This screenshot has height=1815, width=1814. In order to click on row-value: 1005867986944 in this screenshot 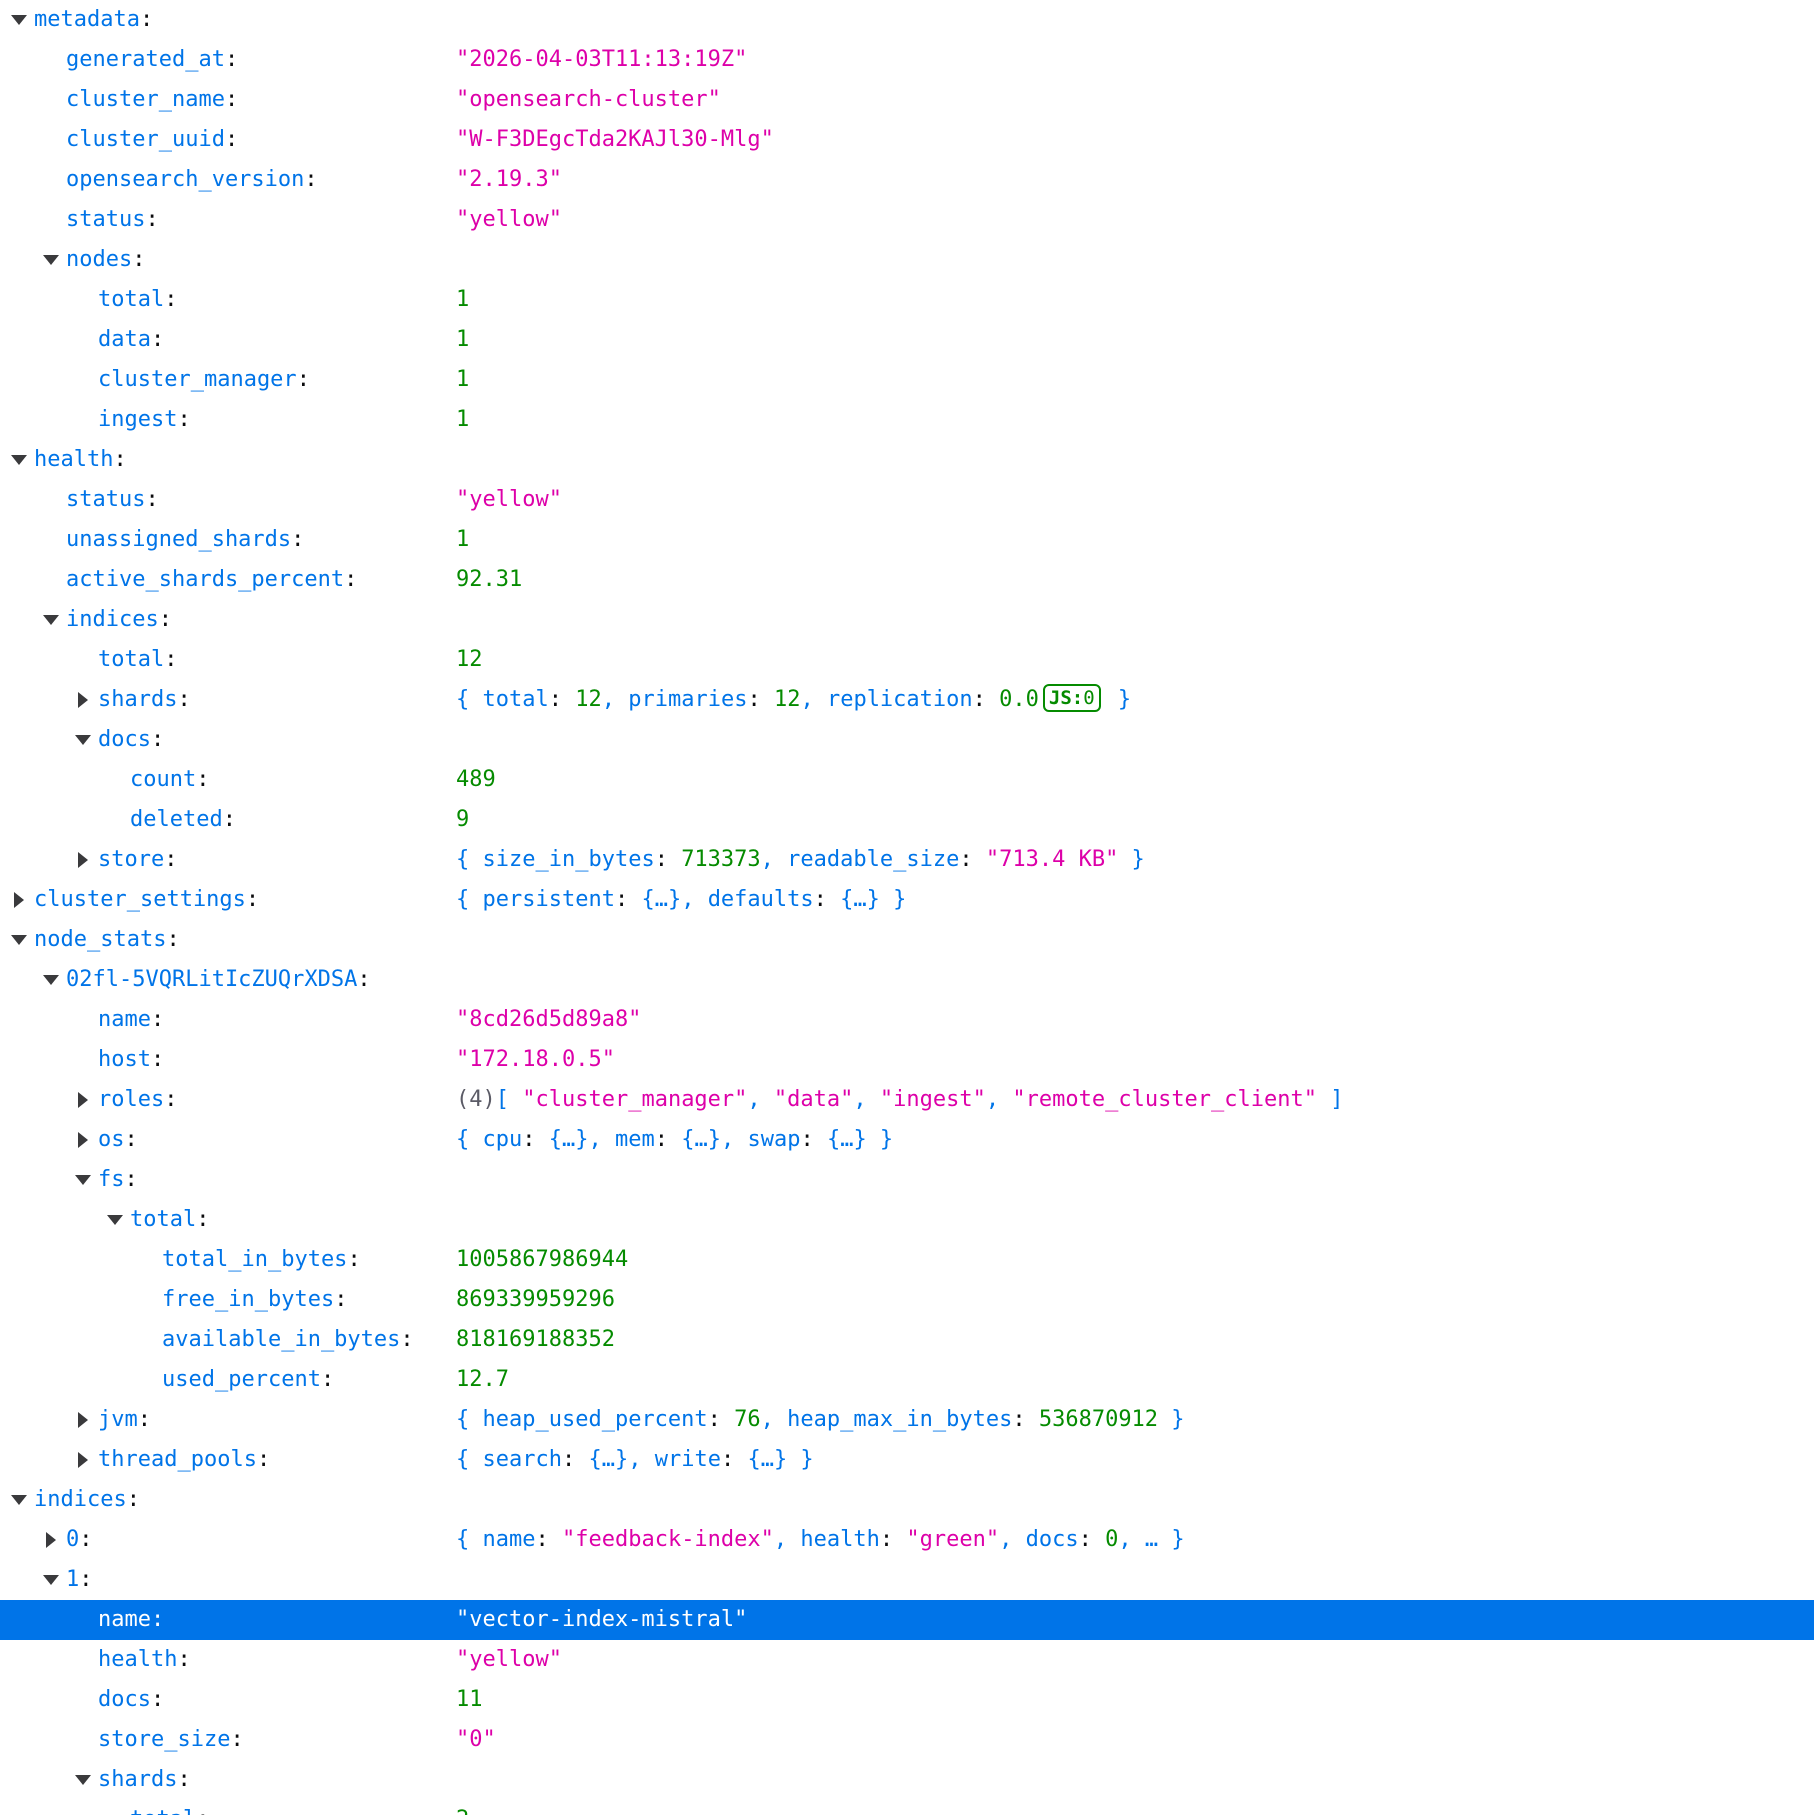, I will do `click(542, 1259)`.